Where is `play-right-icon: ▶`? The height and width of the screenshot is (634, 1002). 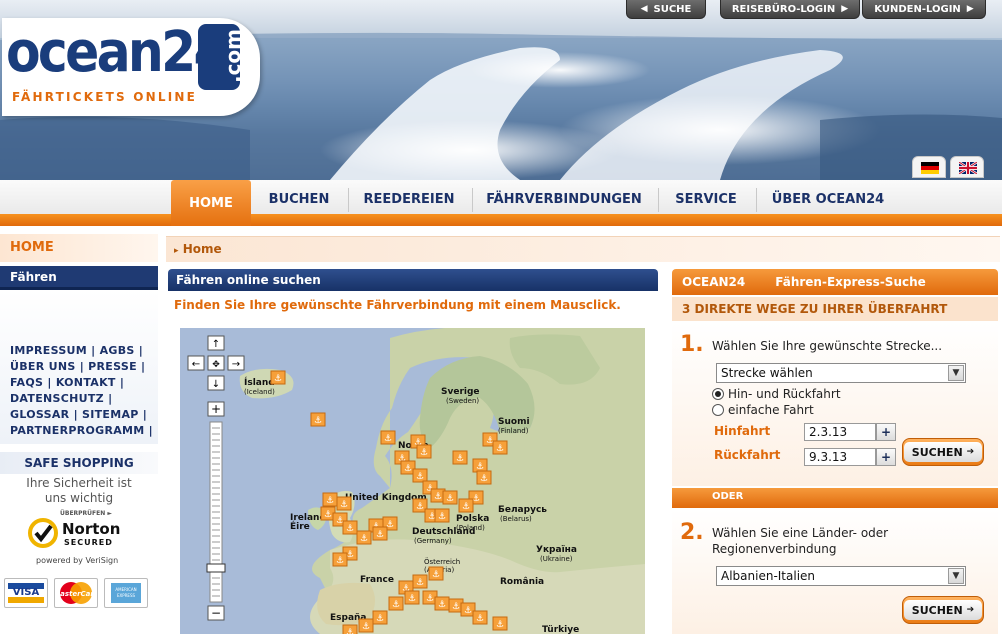 play-right-icon: ▶ is located at coordinates (970, 9).